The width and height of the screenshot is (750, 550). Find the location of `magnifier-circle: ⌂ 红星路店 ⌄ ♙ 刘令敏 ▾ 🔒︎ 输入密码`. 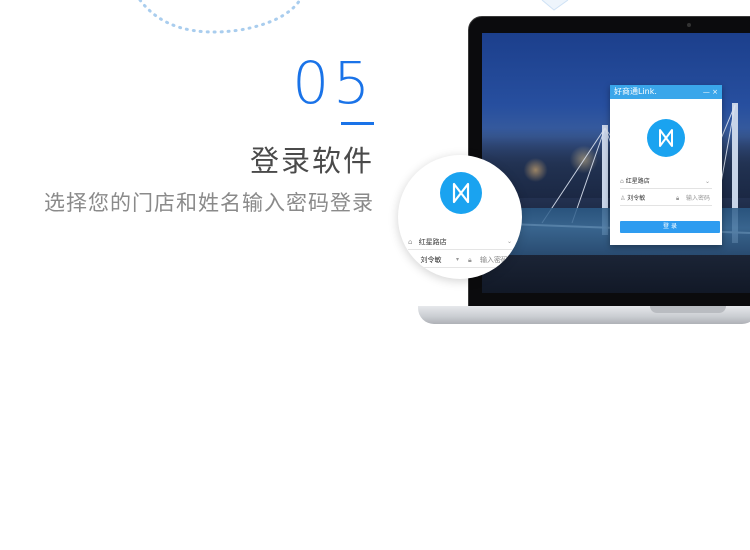

magnifier-circle: ⌂ 红星路店 ⌄ ♙ 刘令敏 ▾ 🔒︎ 输入密码 is located at coordinates (460, 217).